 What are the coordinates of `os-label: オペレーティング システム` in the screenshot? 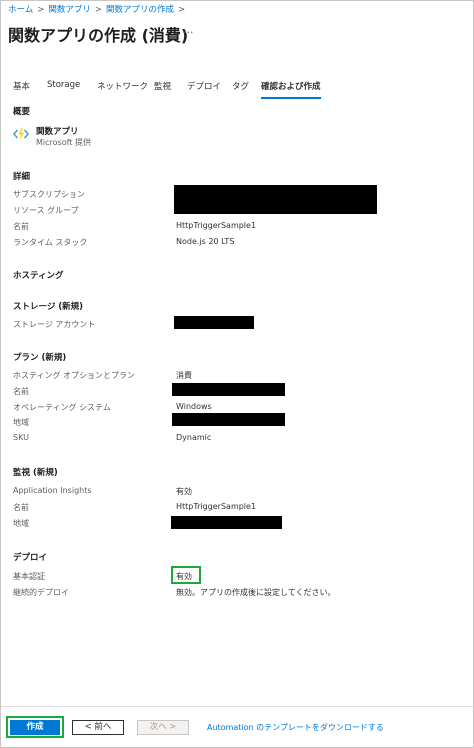 It's located at (62, 407).